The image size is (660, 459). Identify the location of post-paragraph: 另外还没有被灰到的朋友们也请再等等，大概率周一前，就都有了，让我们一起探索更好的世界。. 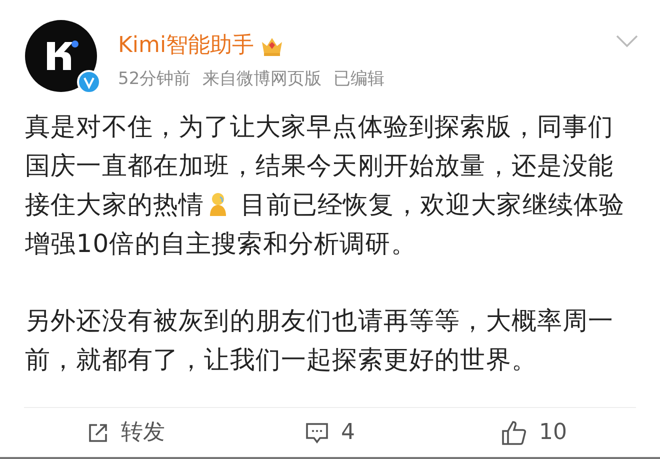
(320, 340).